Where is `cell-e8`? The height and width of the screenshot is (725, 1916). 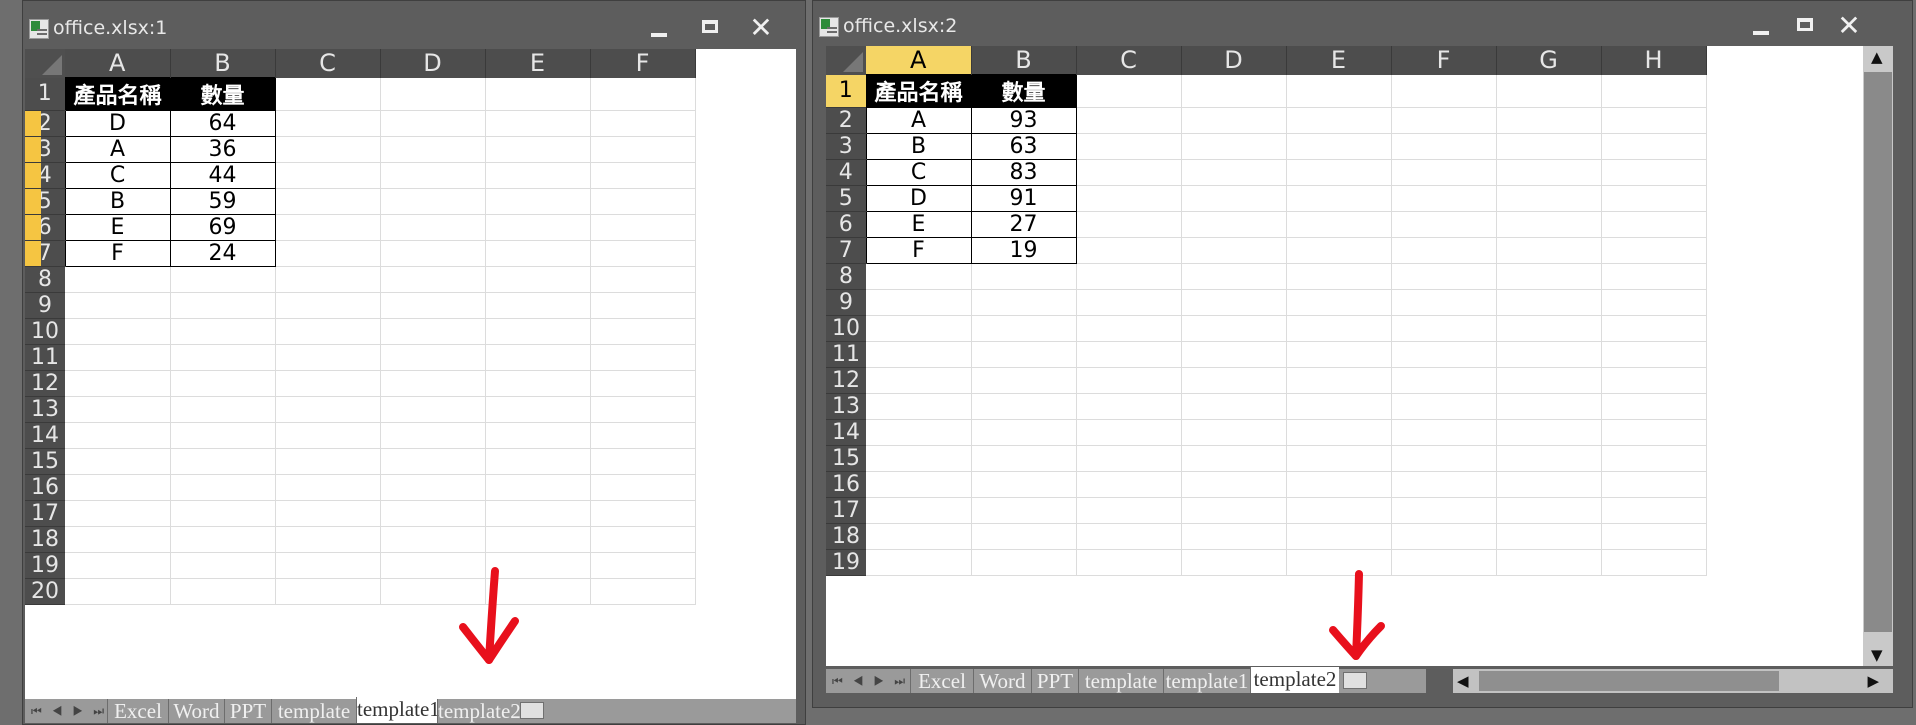 cell-e8 is located at coordinates (1339, 276).